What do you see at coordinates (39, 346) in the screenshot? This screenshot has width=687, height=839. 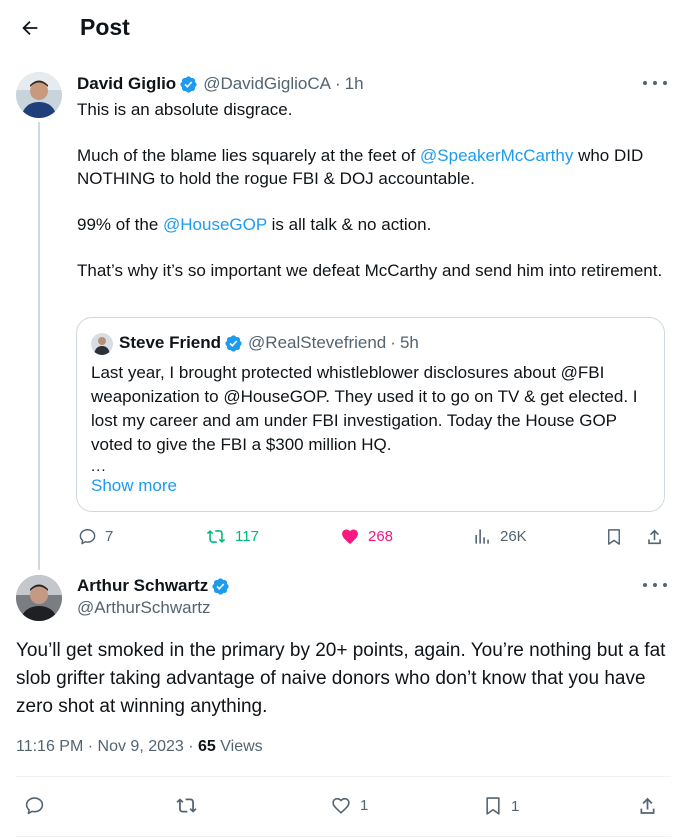 I see `thread-line` at bounding box center [39, 346].